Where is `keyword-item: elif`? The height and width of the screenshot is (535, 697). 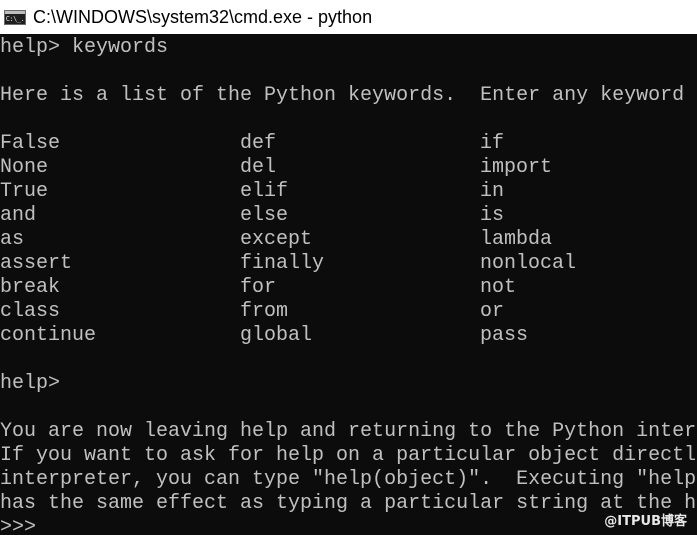 keyword-item: elif is located at coordinates (264, 191).